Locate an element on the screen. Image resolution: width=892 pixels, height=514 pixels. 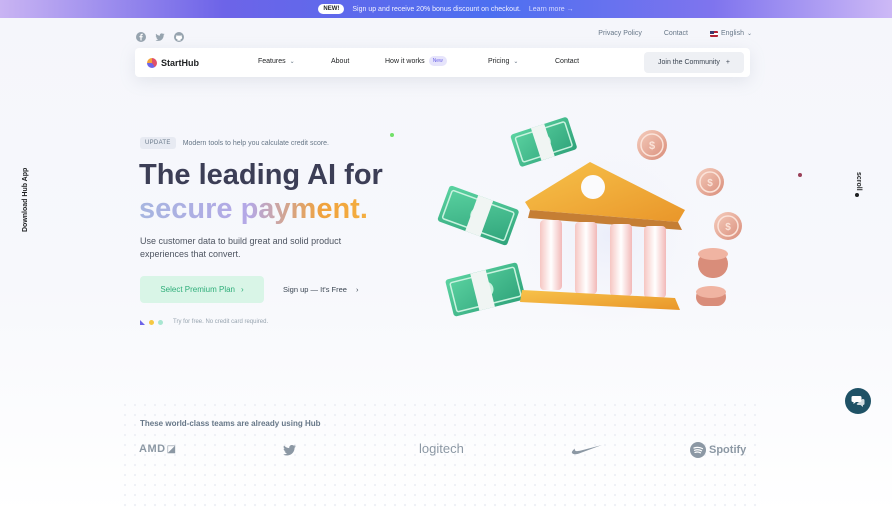
nav-contact: Contact is located at coordinates (567, 61).